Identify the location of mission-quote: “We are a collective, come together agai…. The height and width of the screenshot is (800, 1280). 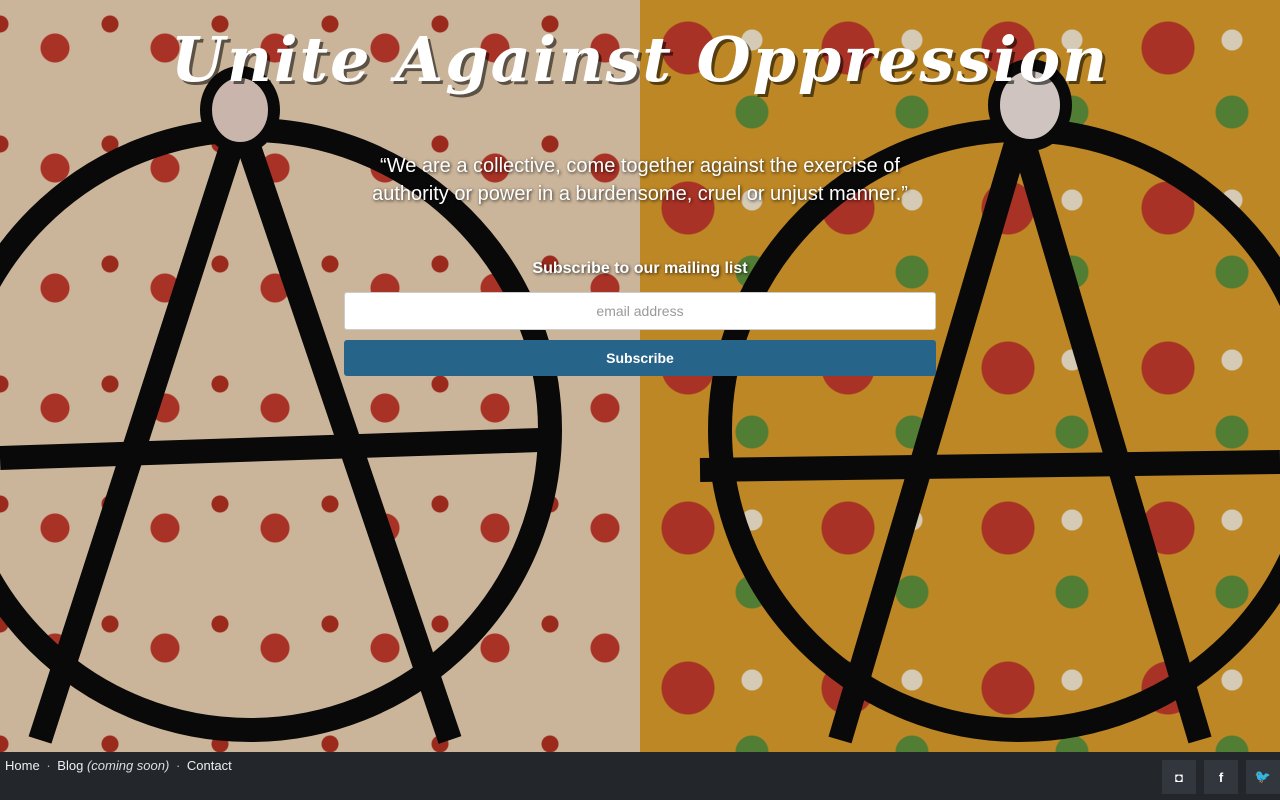
(640, 180).